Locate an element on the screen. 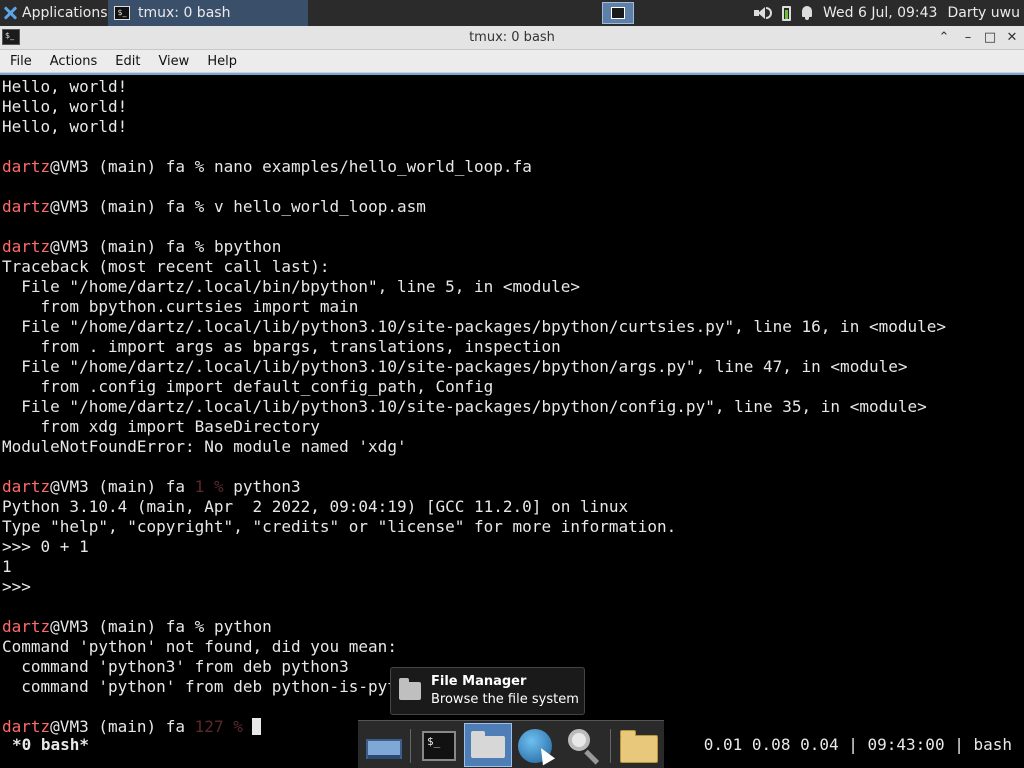 This screenshot has height=768, width=1024. clock: Wed 6 Jul, 09:43 is located at coordinates (880, 13).